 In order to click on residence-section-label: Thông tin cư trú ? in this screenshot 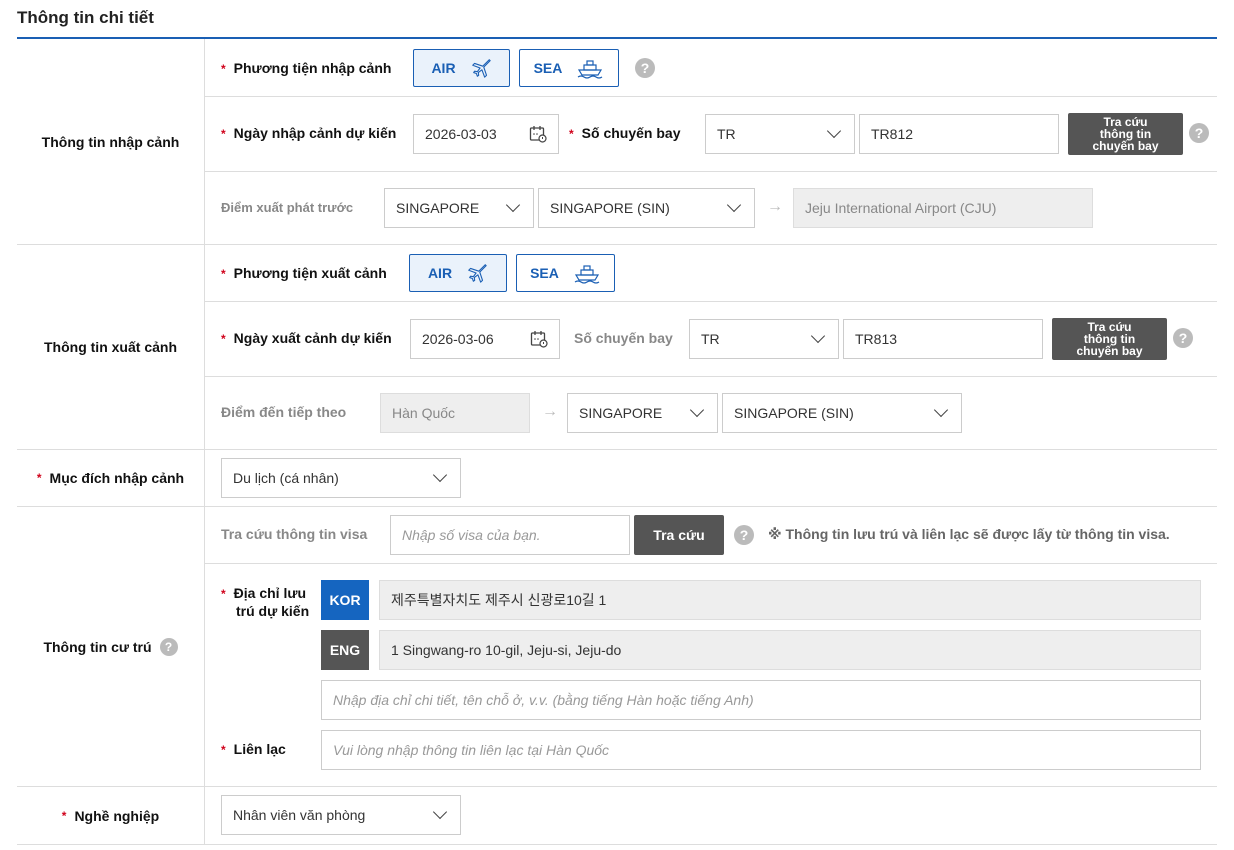, I will do `click(110, 646)`.